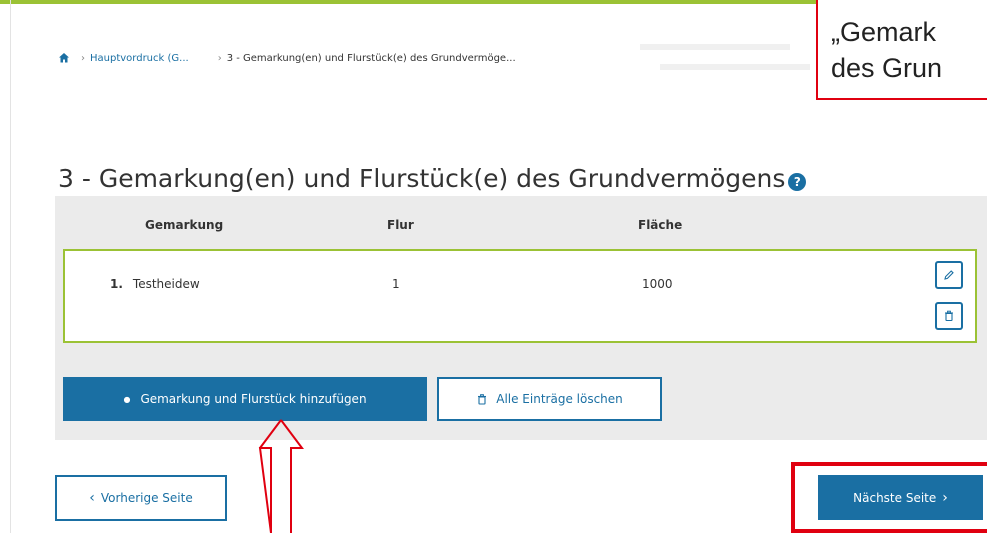 This screenshot has width=987, height=533. Describe the element at coordinates (884, 32) in the screenshot. I see `callout-line-1: „Gemark` at that location.